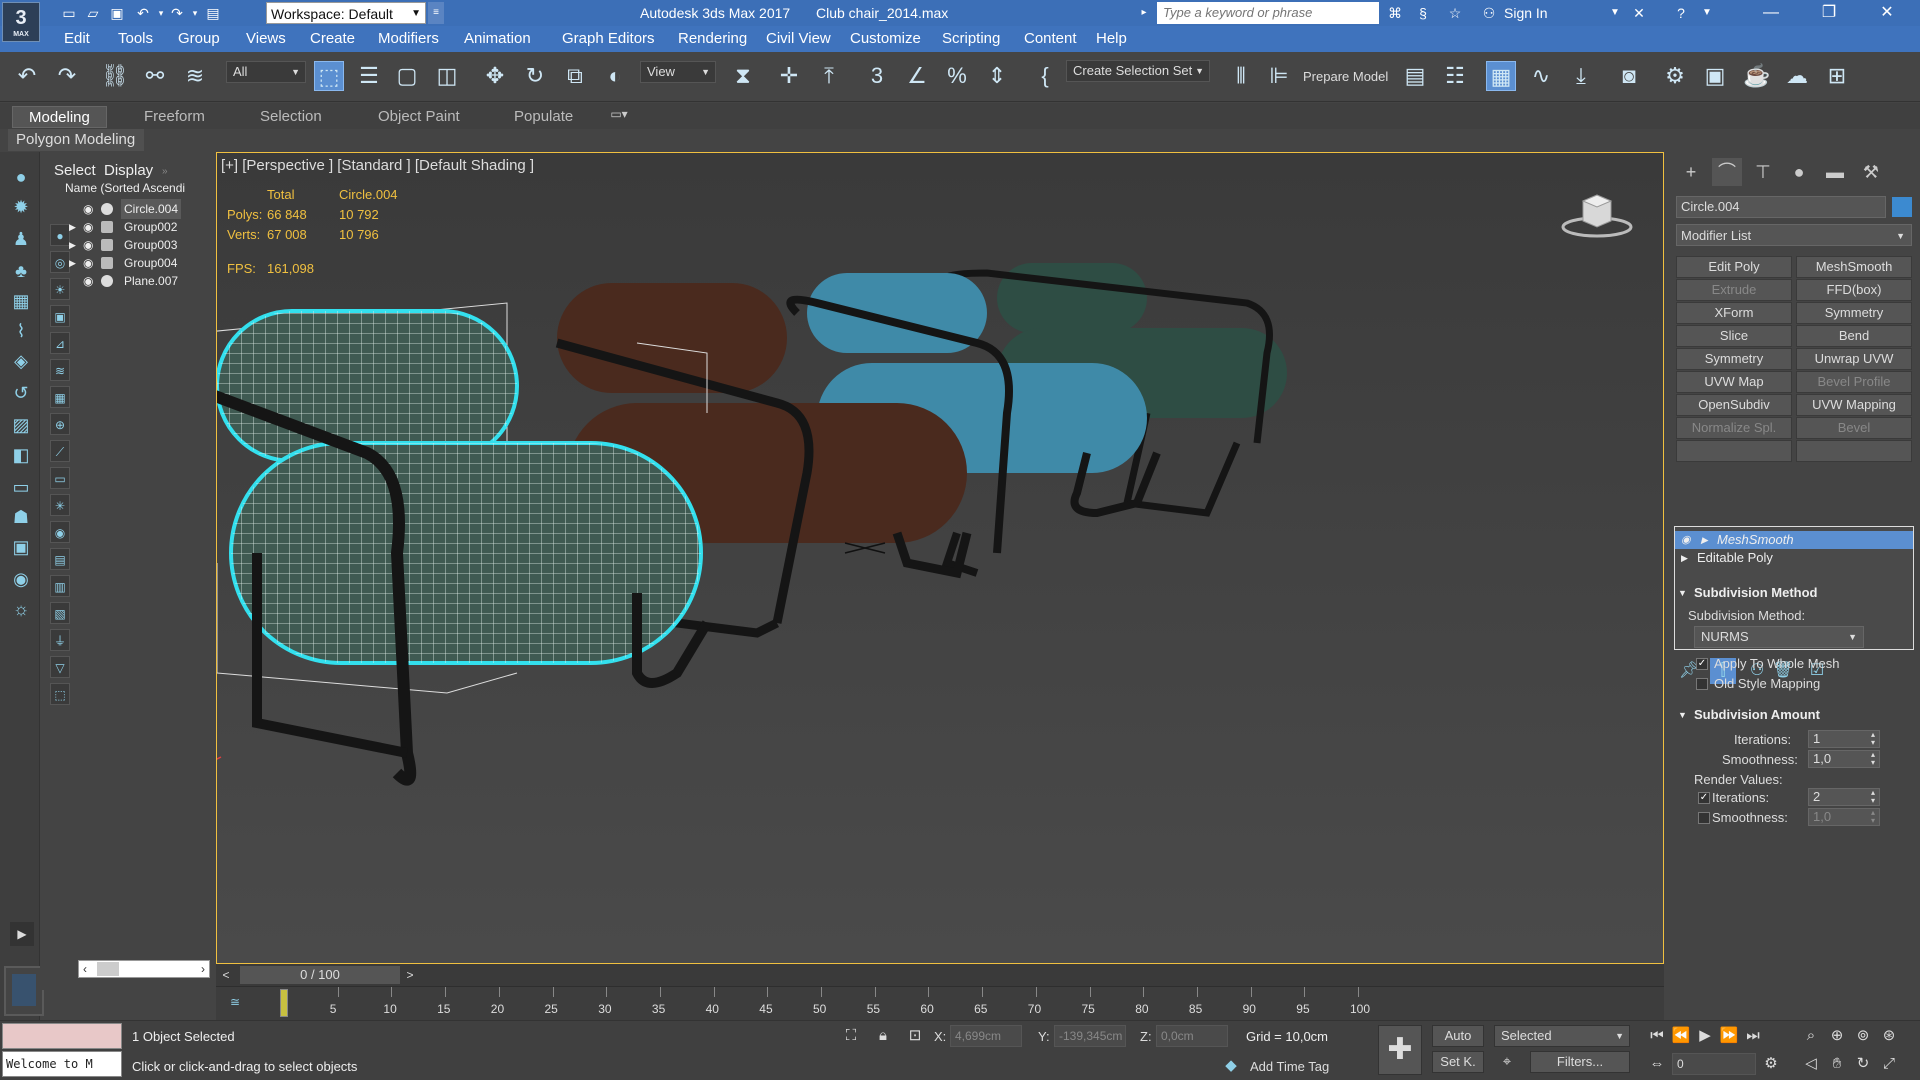 This screenshot has height=1080, width=1920. I want to click on menu-civil-view: Civil View, so click(798, 39).